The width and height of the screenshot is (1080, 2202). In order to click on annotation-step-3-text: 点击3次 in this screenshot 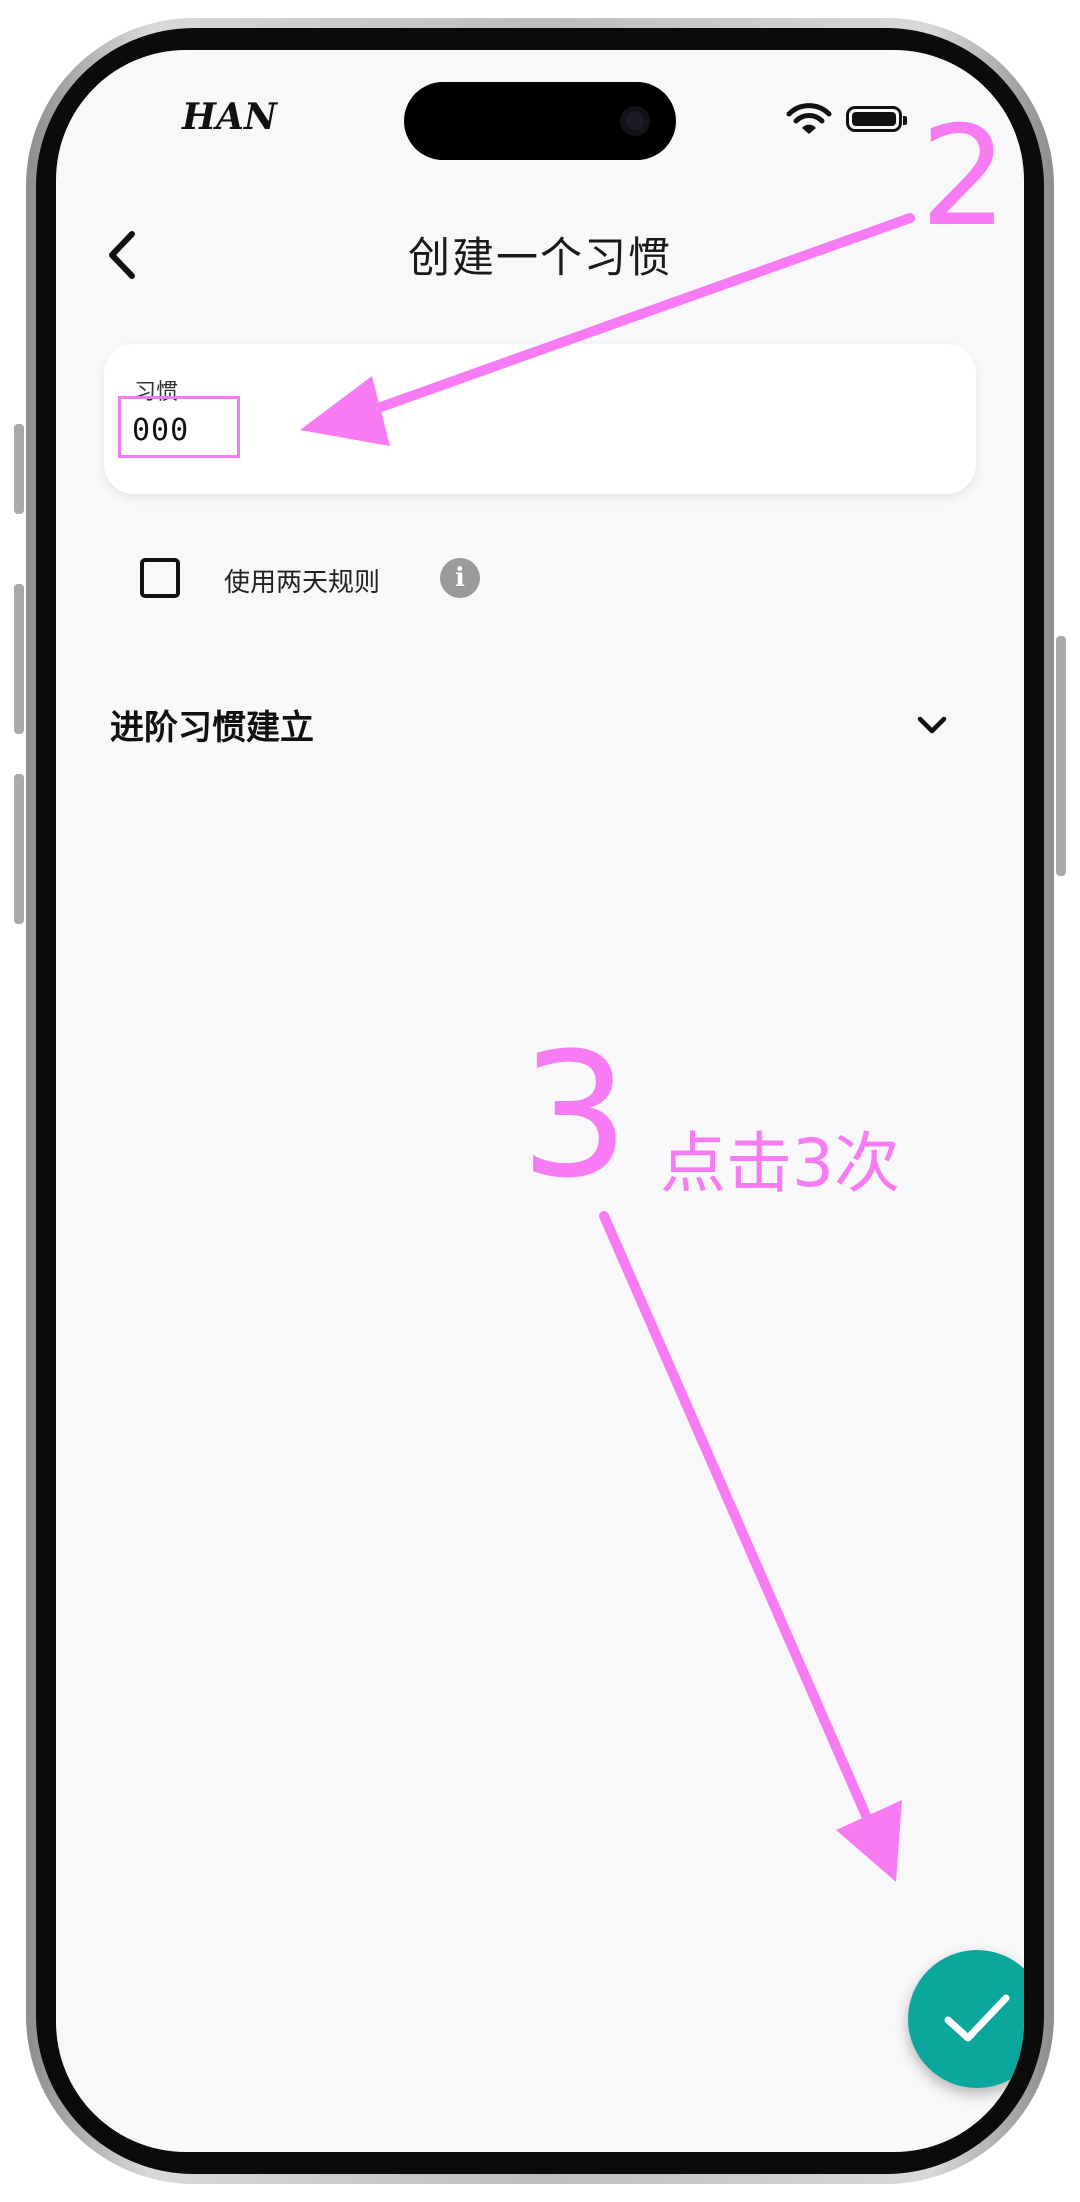, I will do `click(780, 1163)`.